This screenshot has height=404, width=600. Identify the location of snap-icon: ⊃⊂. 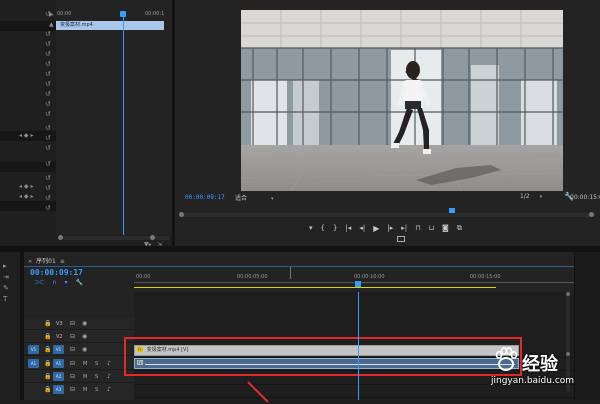
(39, 282).